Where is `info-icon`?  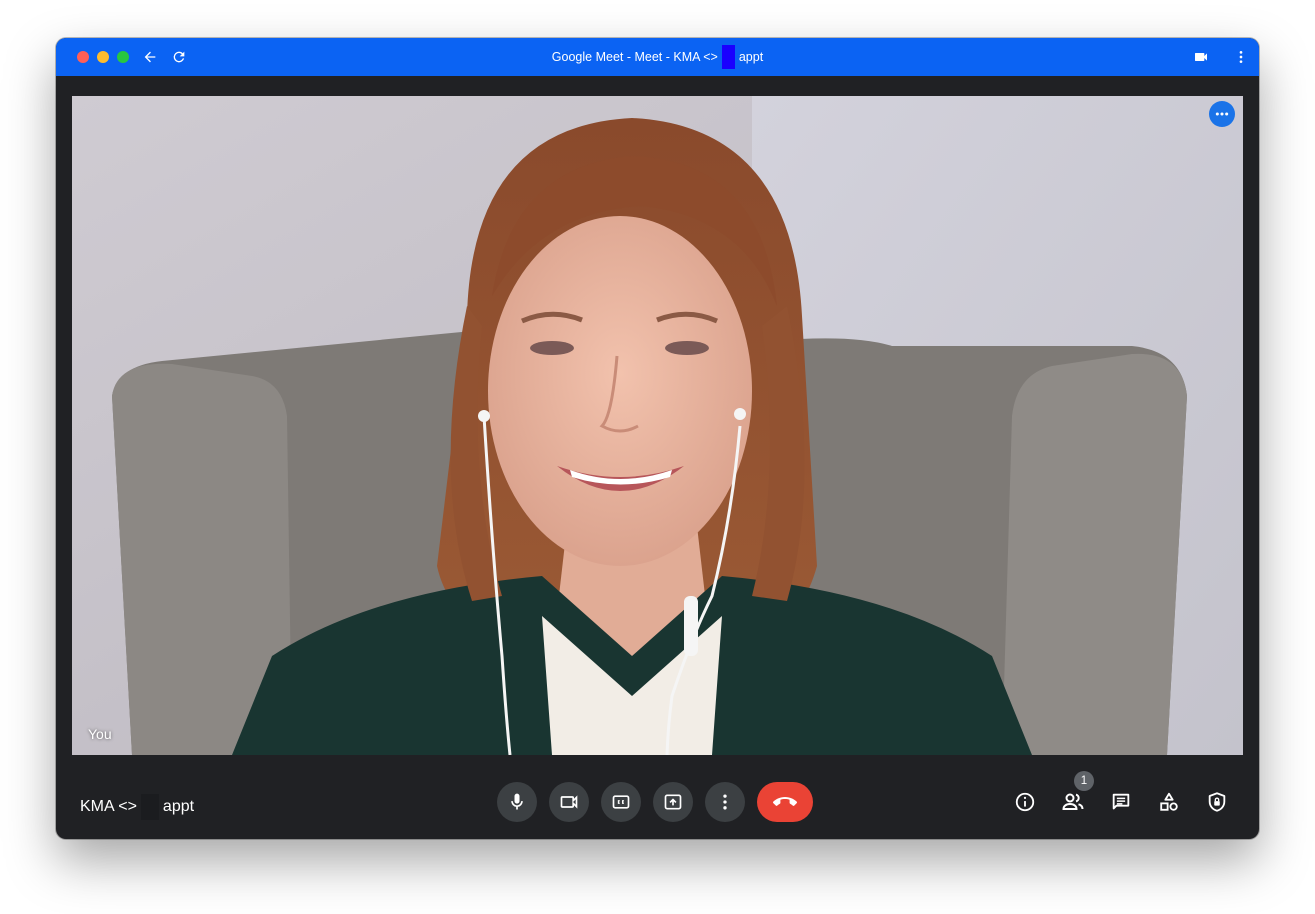
info-icon is located at coordinates (1025, 802).